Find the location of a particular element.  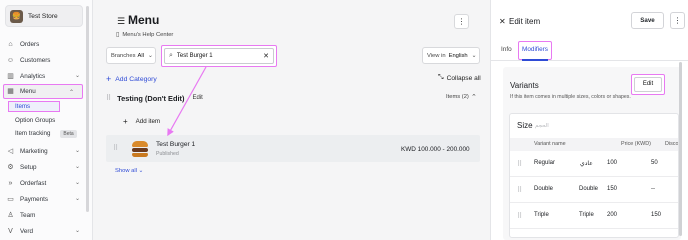

table-row: ⠿ Double Double 150 -- is located at coordinates (594, 190).